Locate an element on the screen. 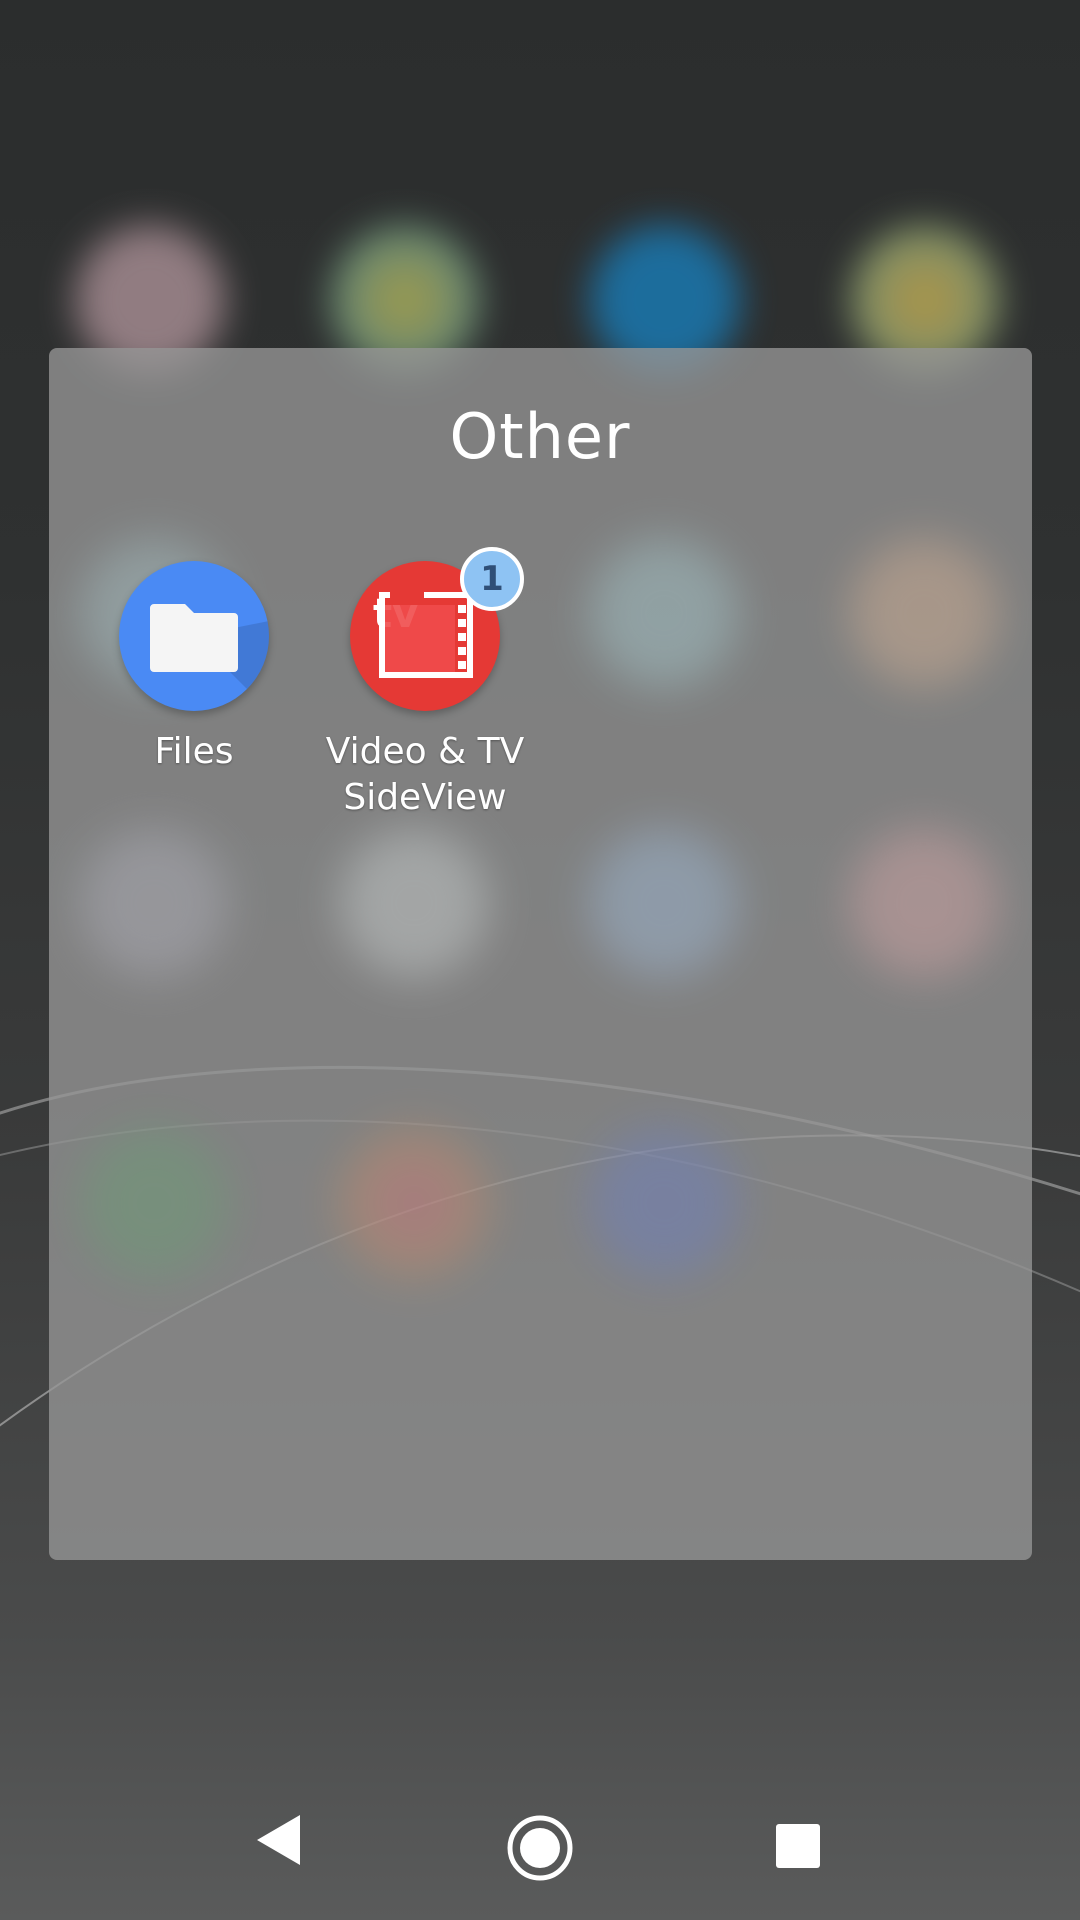 This screenshot has width=1080, height=1920. recents-button is located at coordinates (798, 1840).